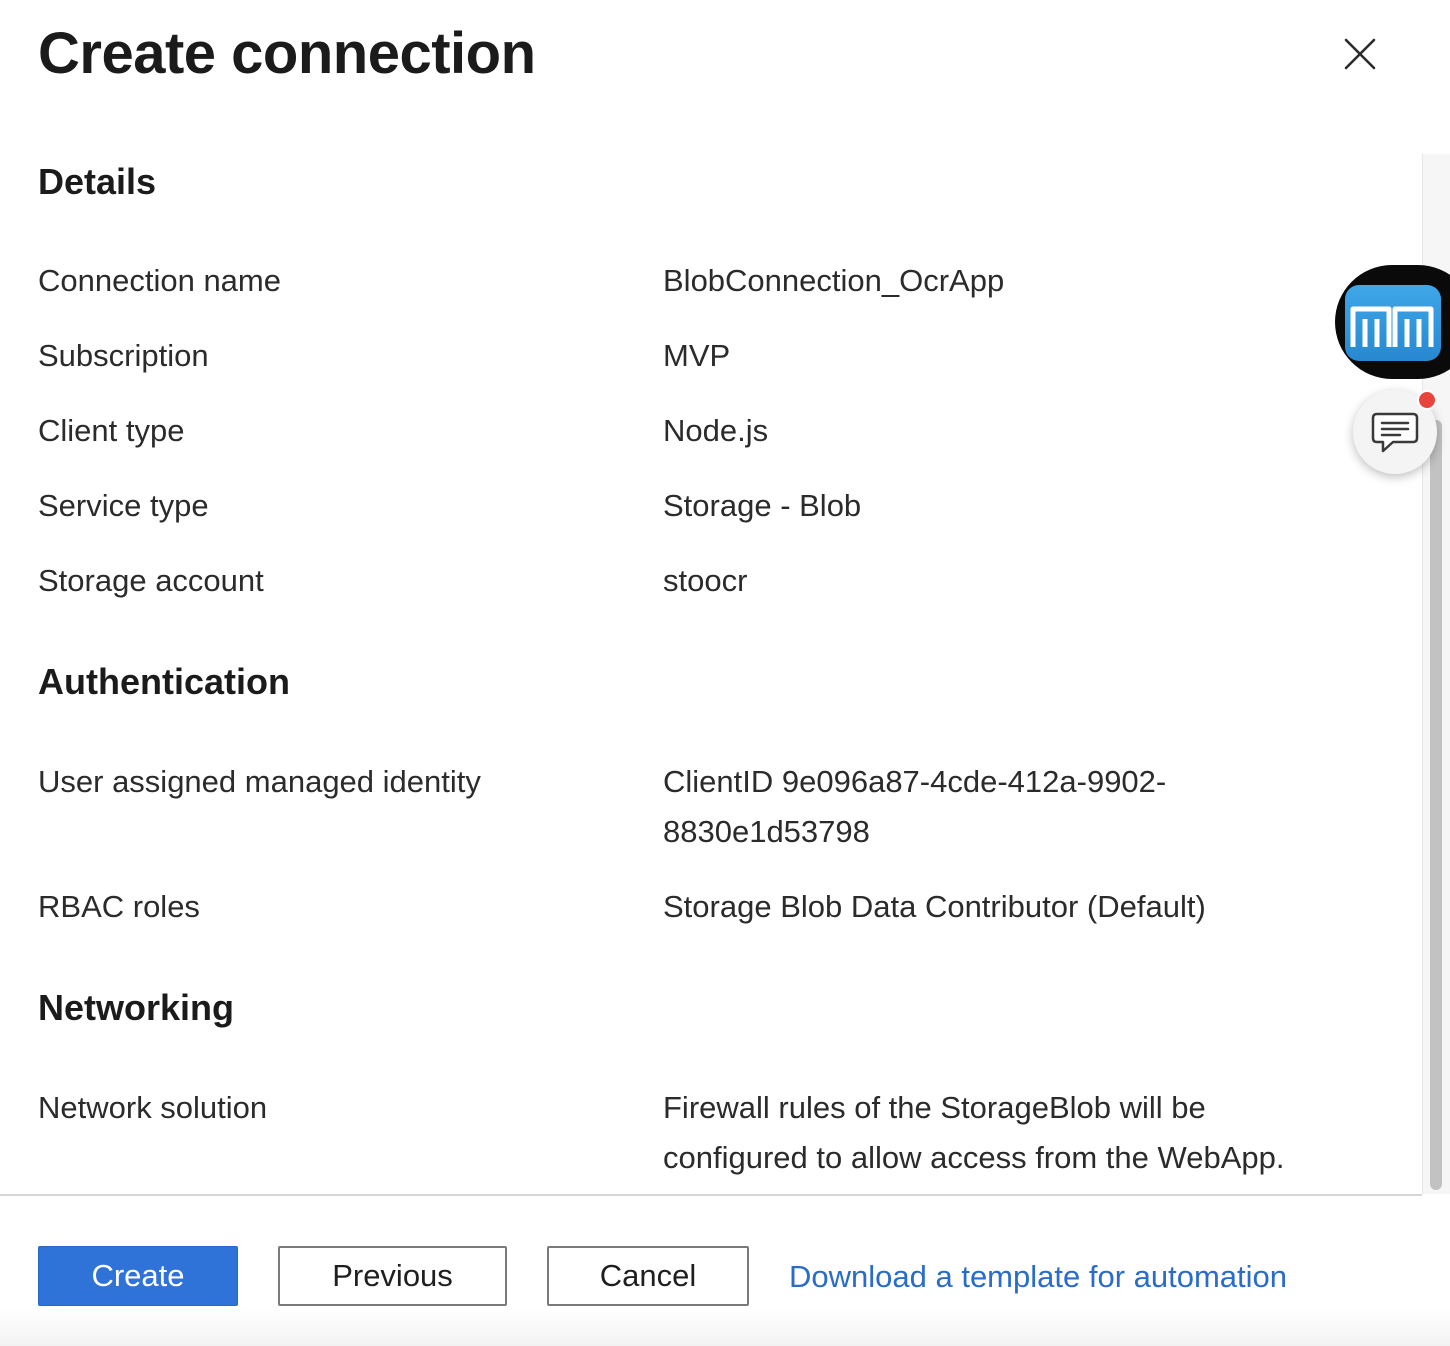 This screenshot has height=1346, width=1450. What do you see at coordinates (111, 430) in the screenshot?
I see `client-type-label: Client type` at bounding box center [111, 430].